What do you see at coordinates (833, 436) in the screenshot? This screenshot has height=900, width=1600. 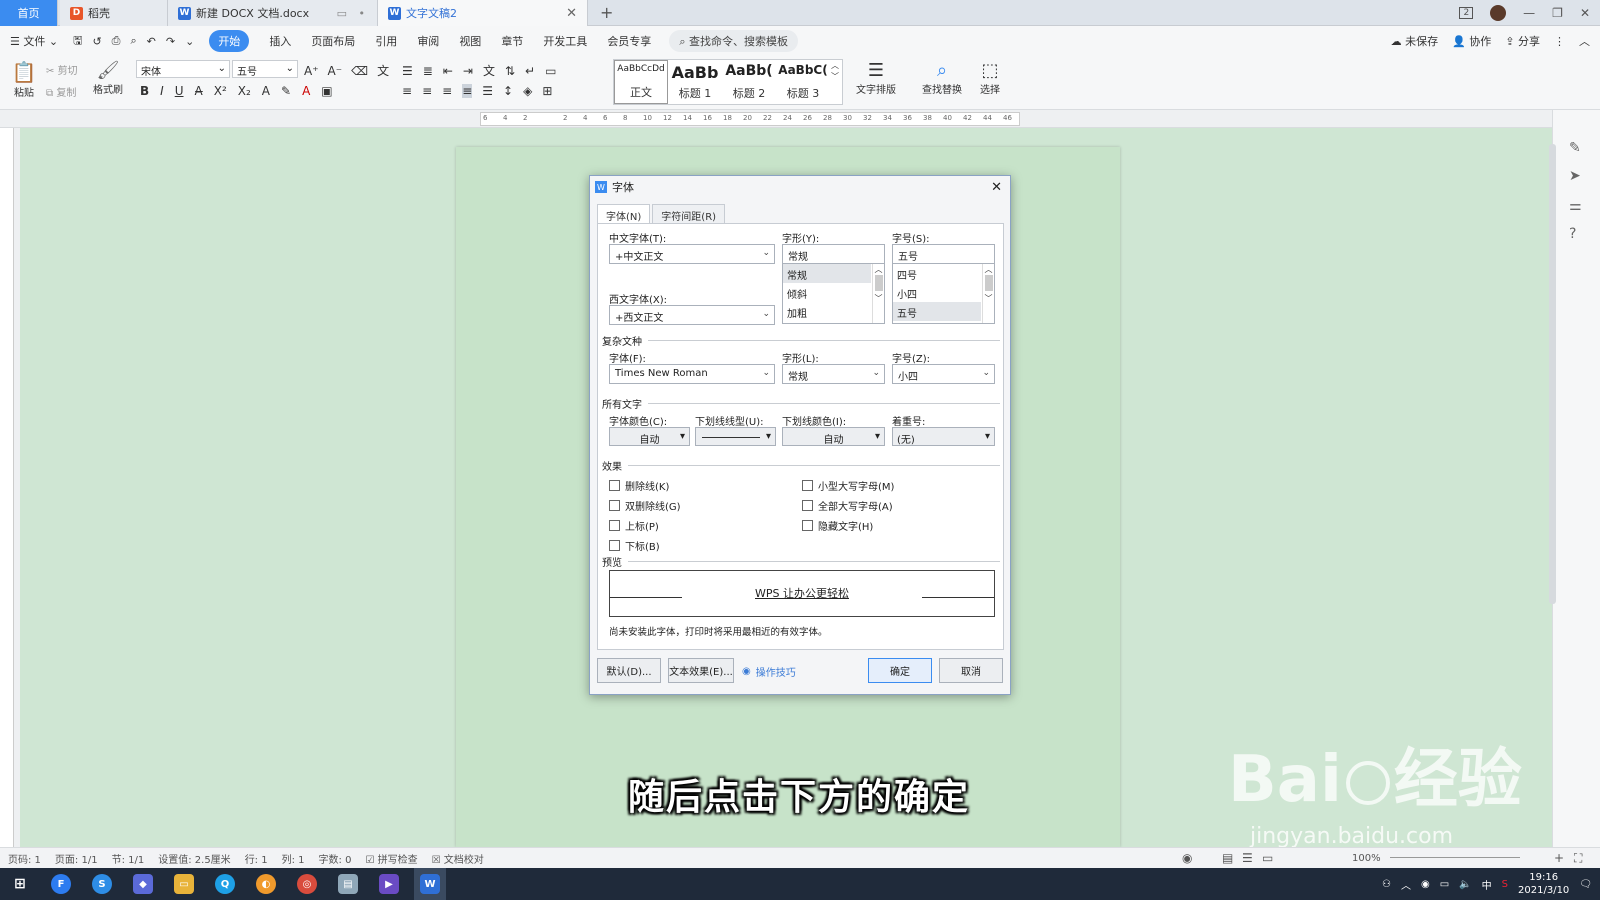 I see `underline-color-select: 自动 ▾` at bounding box center [833, 436].